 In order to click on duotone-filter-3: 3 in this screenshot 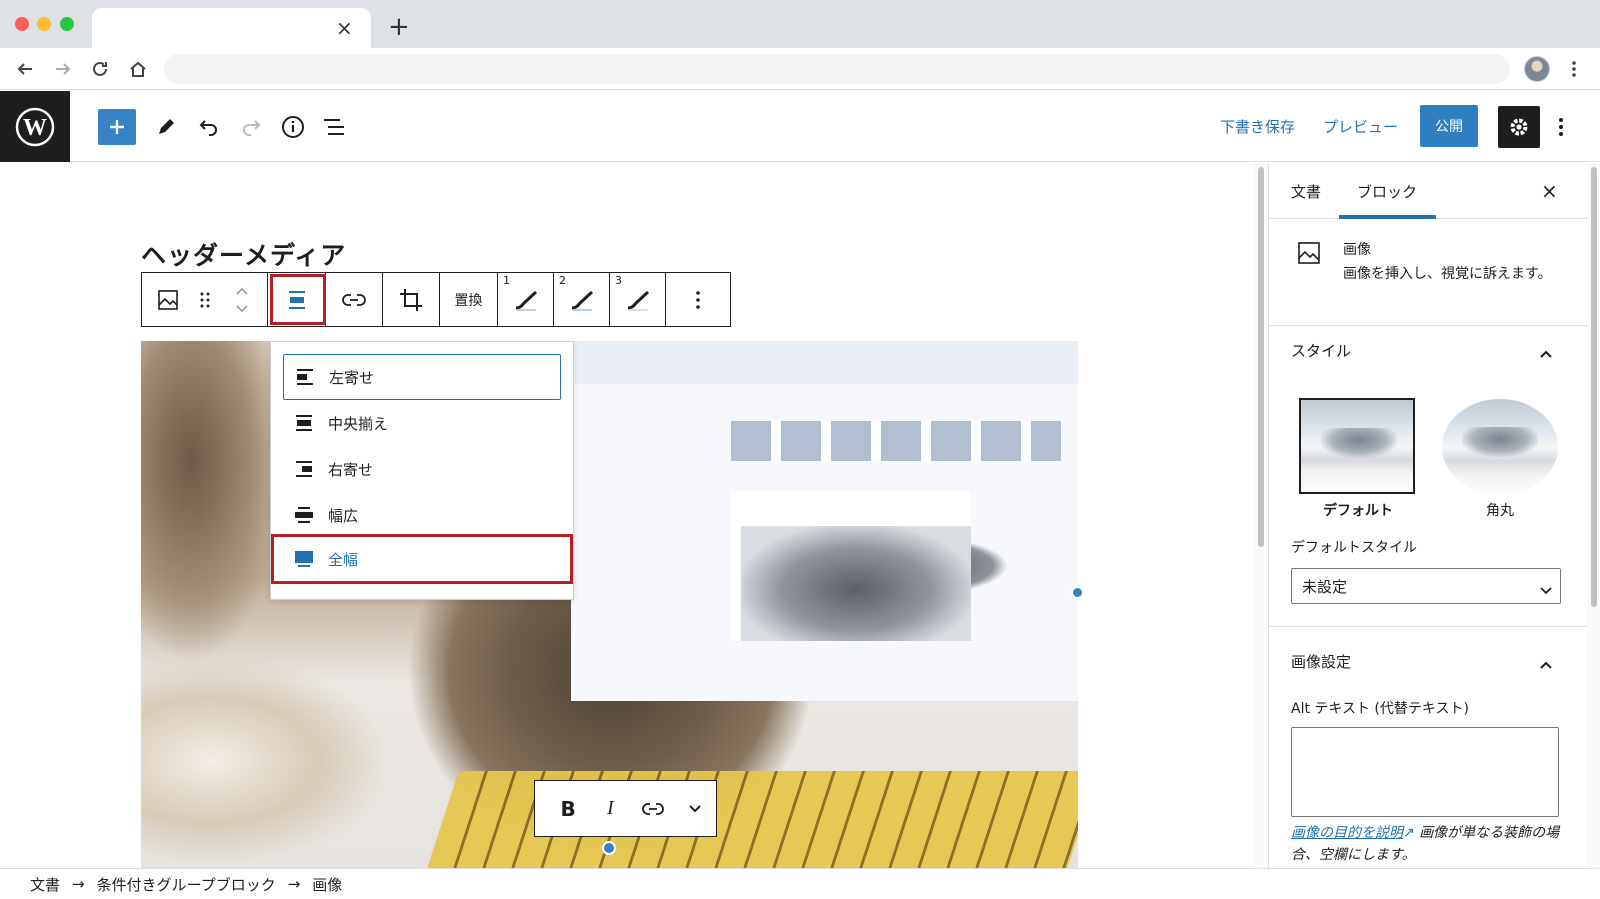, I will do `click(638, 299)`.